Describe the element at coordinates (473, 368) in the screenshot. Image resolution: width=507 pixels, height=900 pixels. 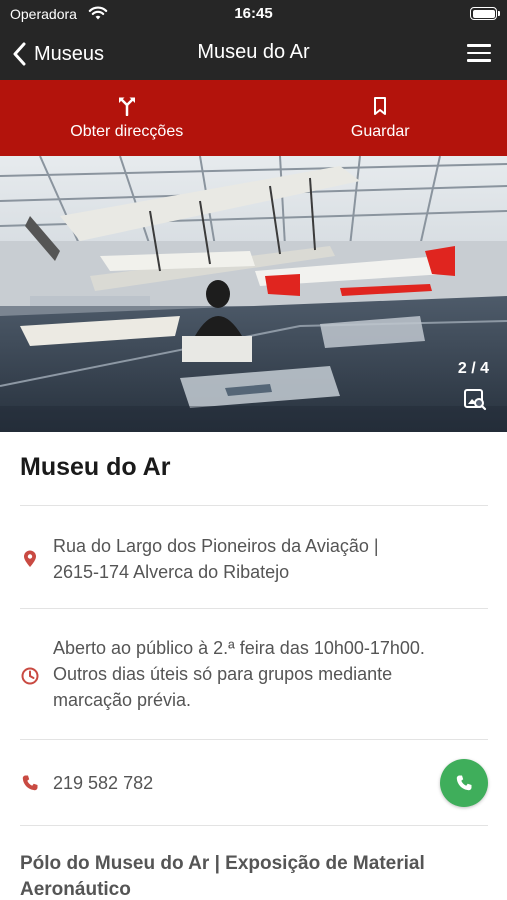
I see `gallery-counter: 2 / 4` at that location.